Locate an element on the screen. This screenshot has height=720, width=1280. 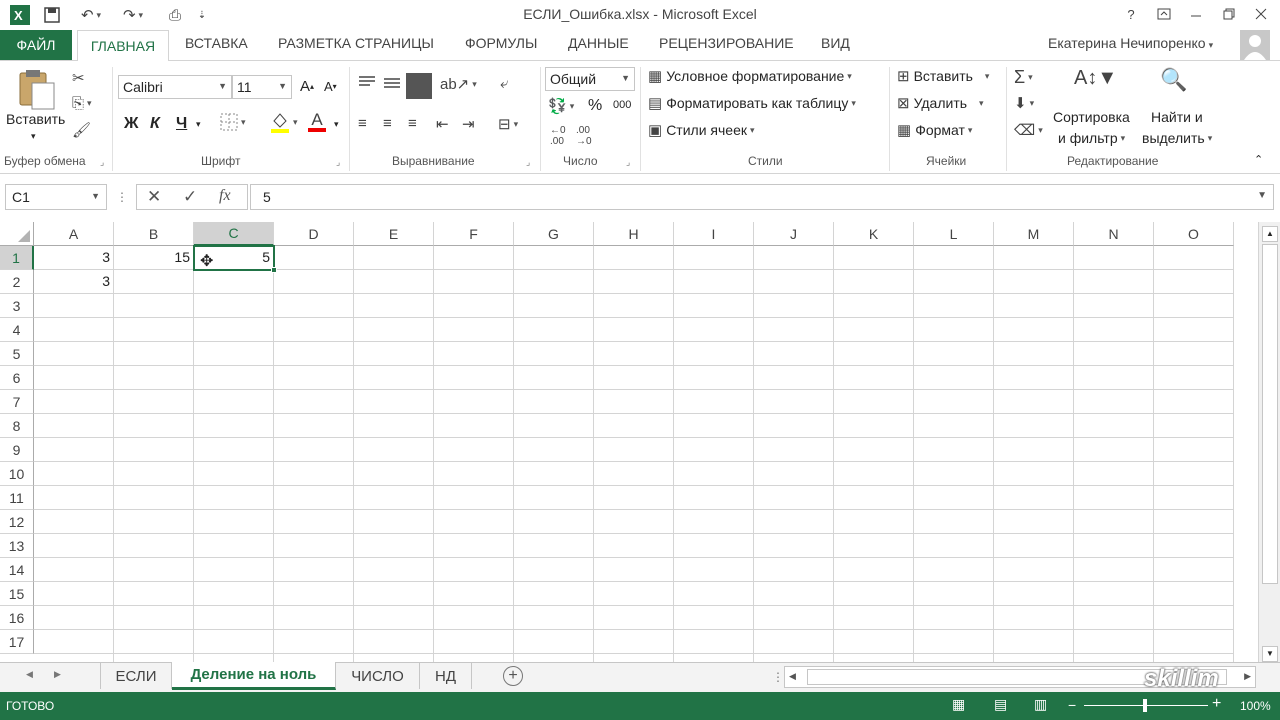
help-button: ? is located at coordinates (1131, 14).